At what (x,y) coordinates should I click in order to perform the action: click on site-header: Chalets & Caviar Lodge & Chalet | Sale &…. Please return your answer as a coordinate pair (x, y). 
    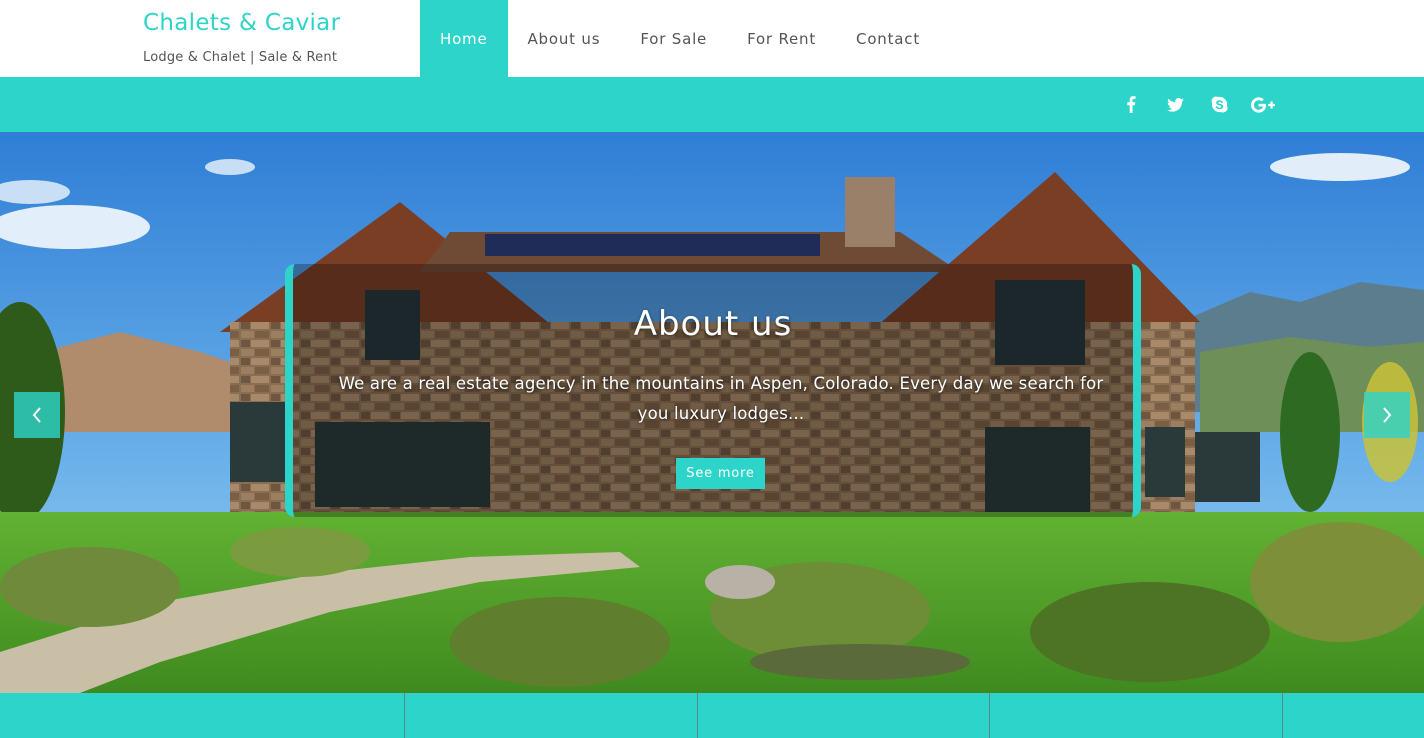
    Looking at the image, I should click on (712, 38).